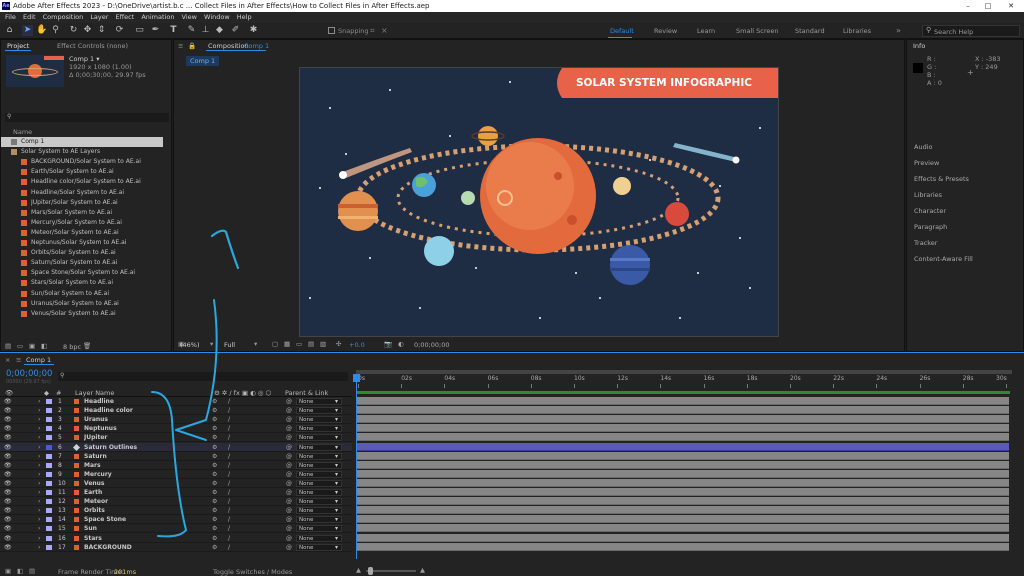  What do you see at coordinates (926, 163) in the screenshot?
I see `panel-preview: Preview` at bounding box center [926, 163].